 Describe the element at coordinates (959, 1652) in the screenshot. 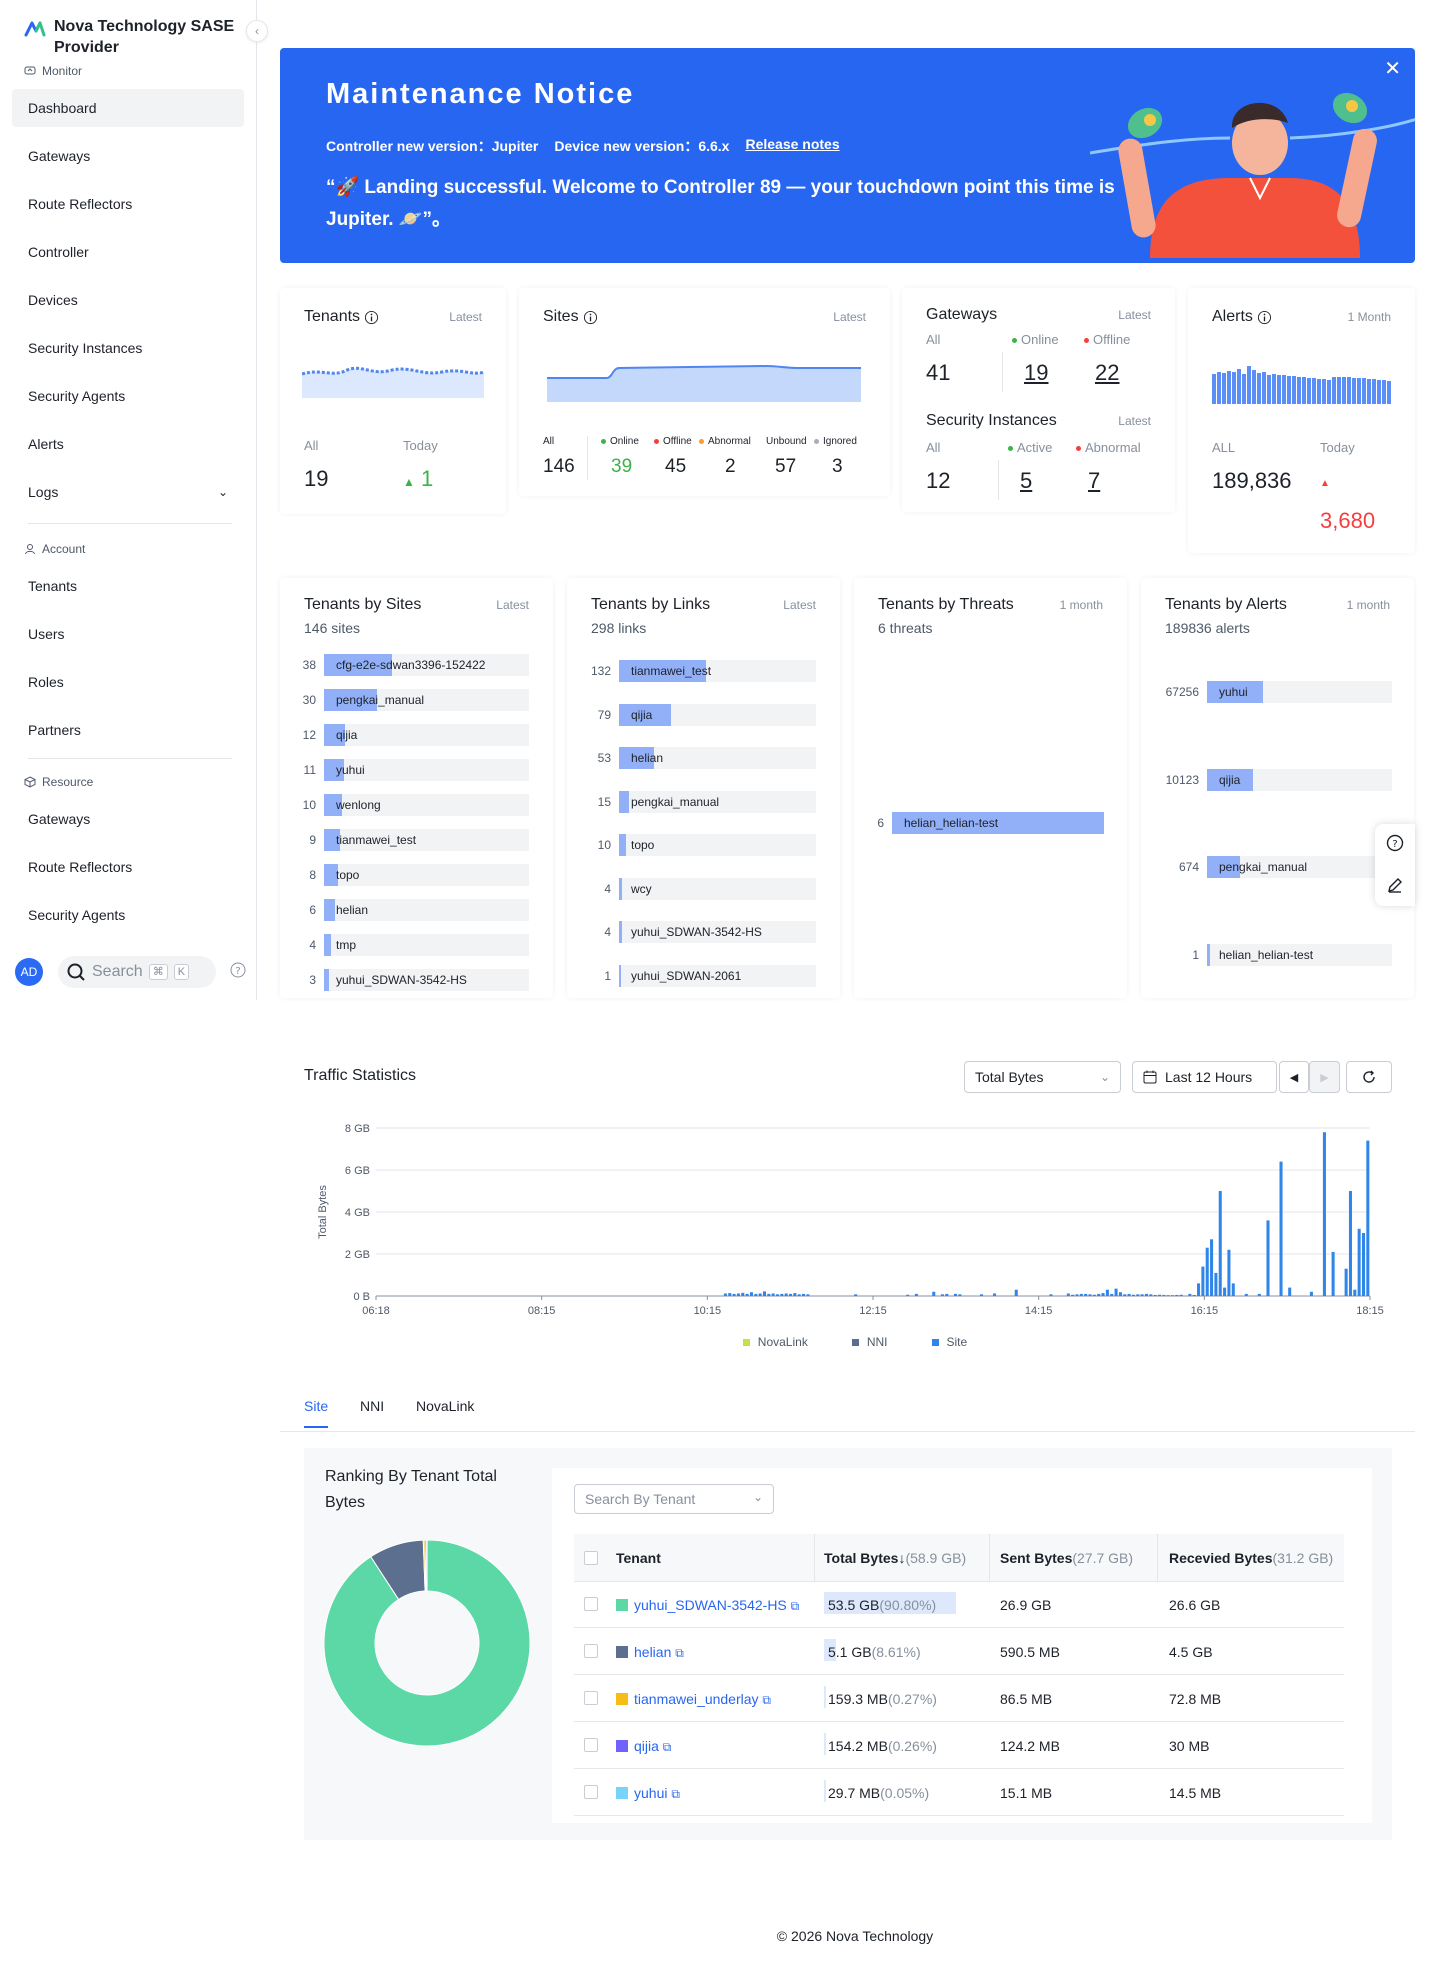

I see `table-row: helian ⧉ 5.1 GB(8.61%) 590.5 MB 4.5 GB` at that location.